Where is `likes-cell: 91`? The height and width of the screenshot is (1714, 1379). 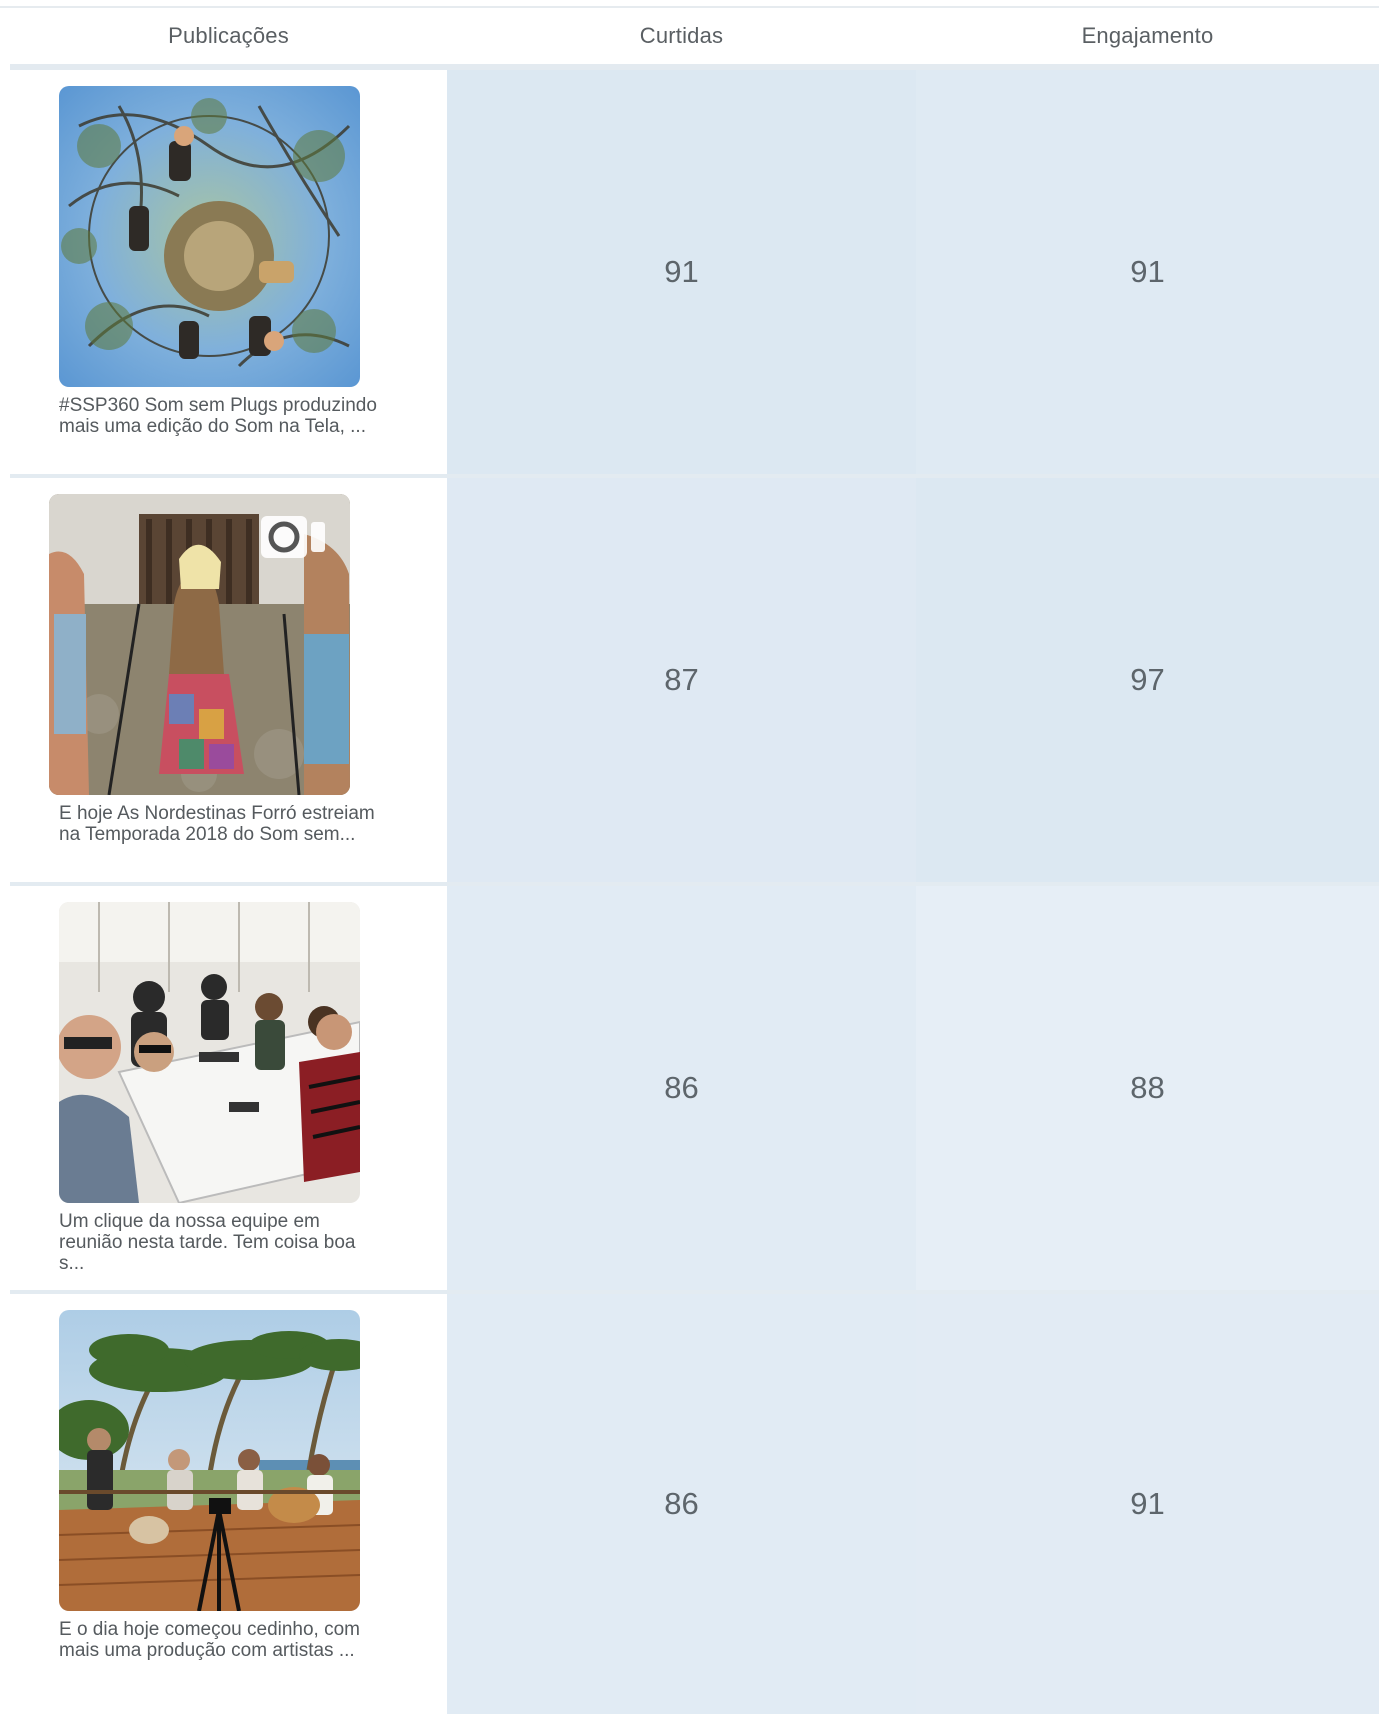 likes-cell: 91 is located at coordinates (681, 272).